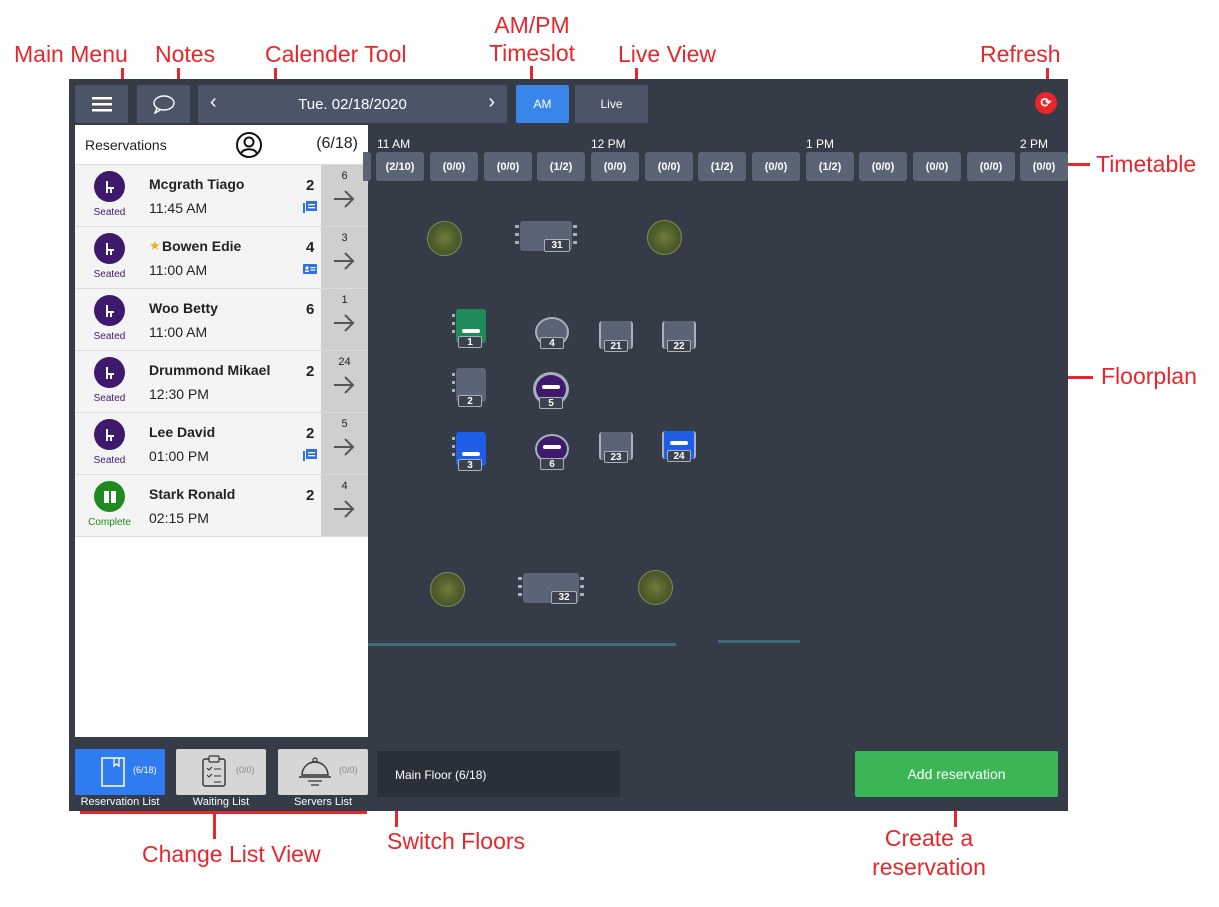  I want to click on seat-arrow-button: 4, so click(344, 505).